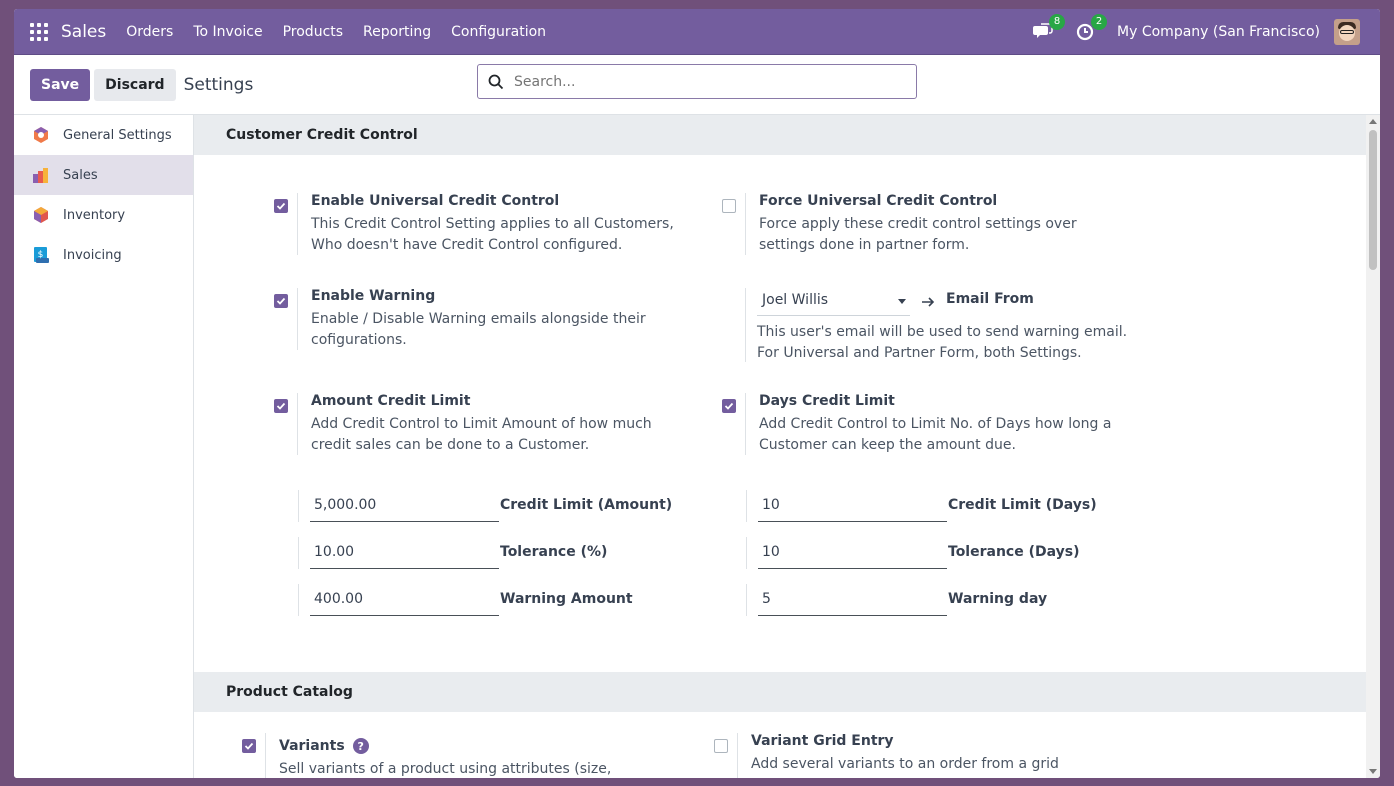 The height and width of the screenshot is (786, 1394). Describe the element at coordinates (496, 81) in the screenshot. I see `search-icon` at that location.